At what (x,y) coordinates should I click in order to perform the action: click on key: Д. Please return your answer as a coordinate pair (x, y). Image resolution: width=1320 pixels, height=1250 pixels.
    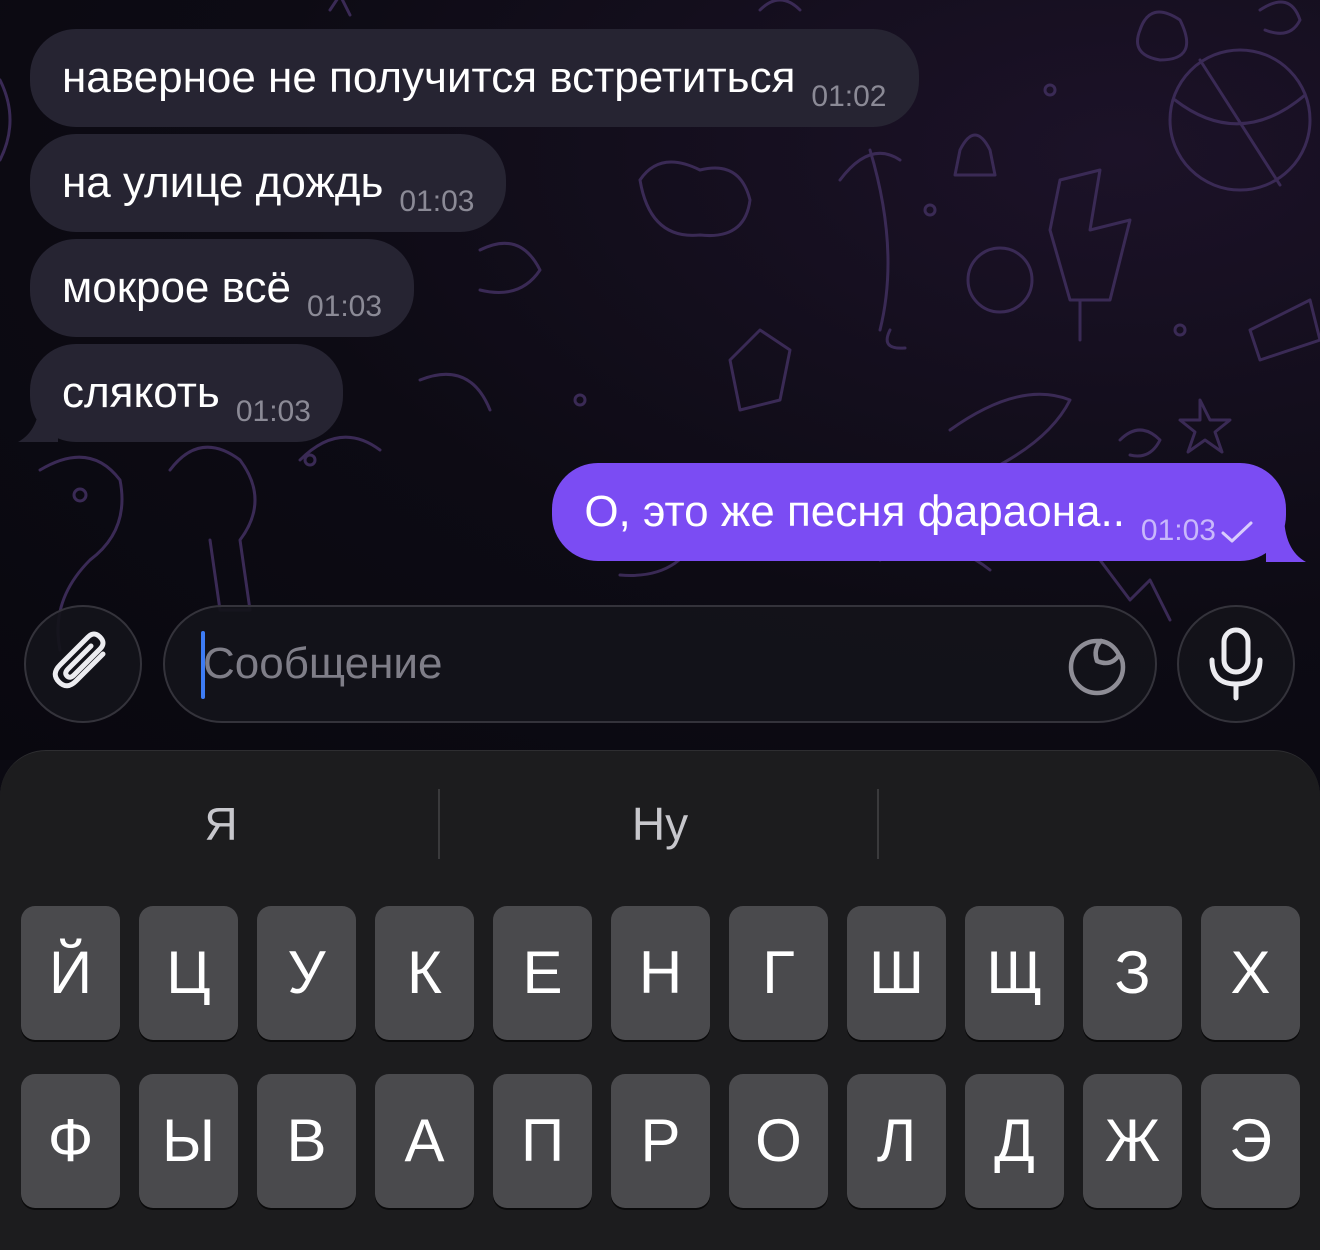
    Looking at the image, I should click on (1014, 1141).